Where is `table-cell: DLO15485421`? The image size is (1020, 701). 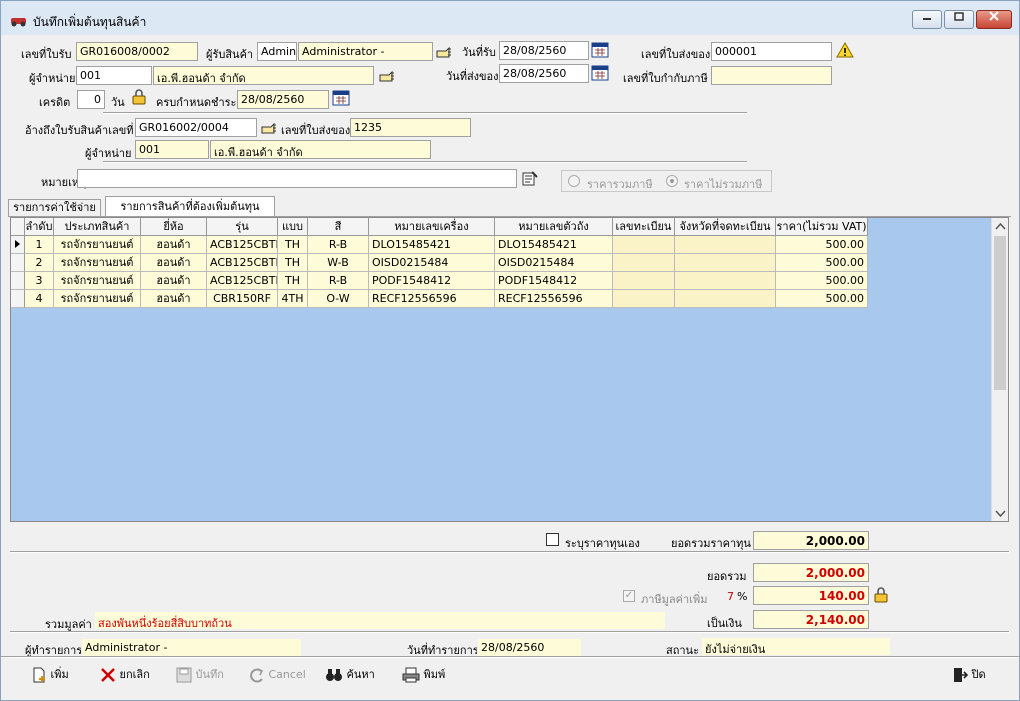 table-cell: DLO15485421 is located at coordinates (554, 245).